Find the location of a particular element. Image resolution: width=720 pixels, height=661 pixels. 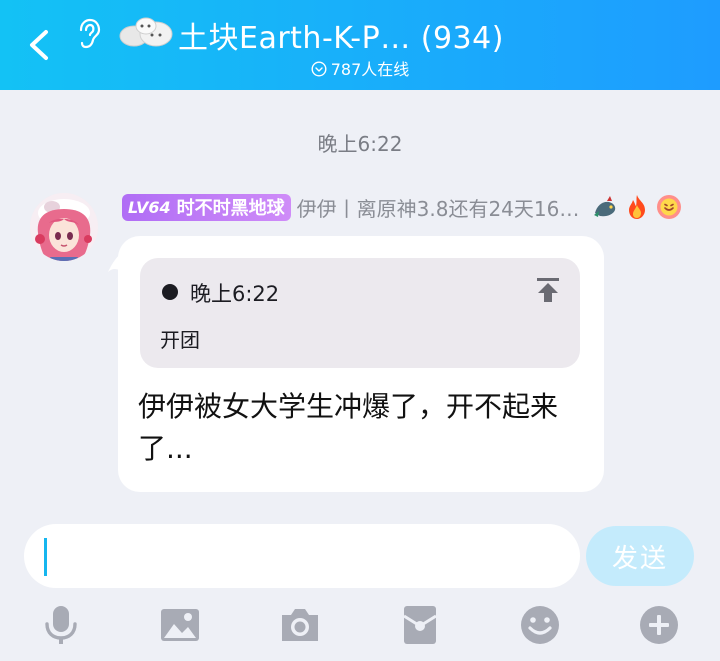

title-badge: 时不时黑地球 is located at coordinates (230, 208).